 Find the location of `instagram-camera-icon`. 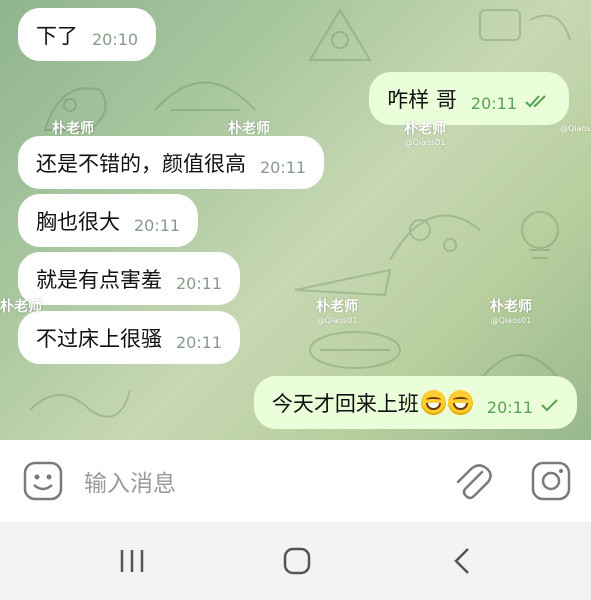

instagram-camera-icon is located at coordinates (551, 483).